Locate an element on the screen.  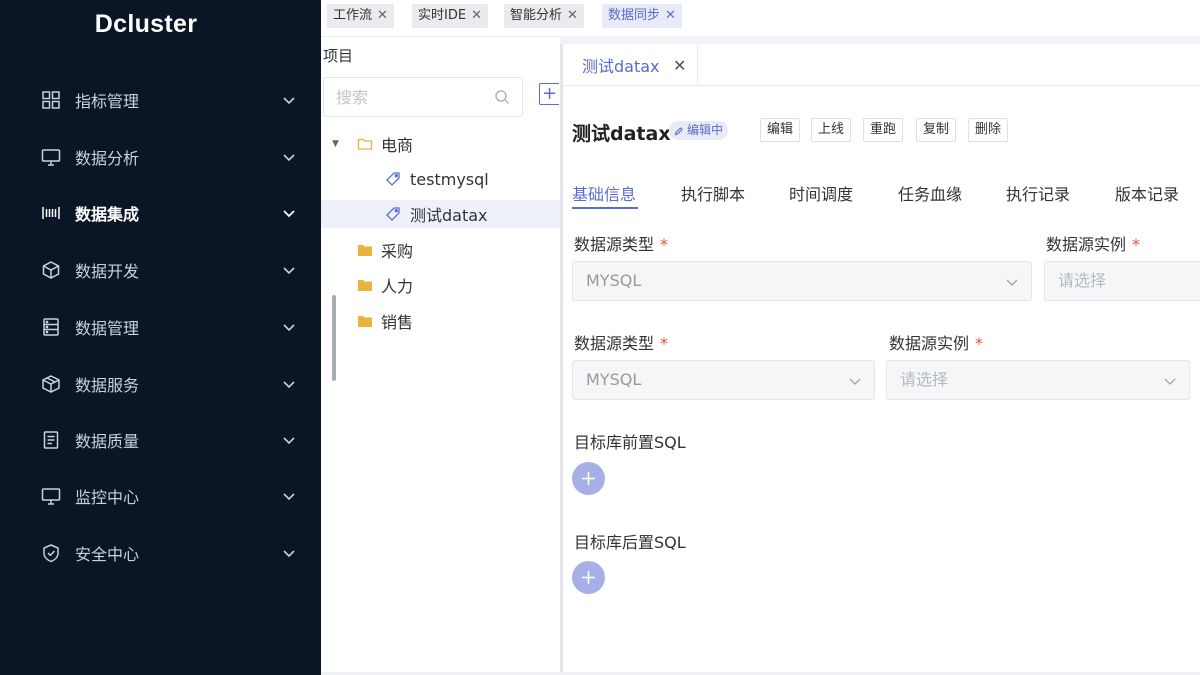
grid-icon is located at coordinates (51, 100).